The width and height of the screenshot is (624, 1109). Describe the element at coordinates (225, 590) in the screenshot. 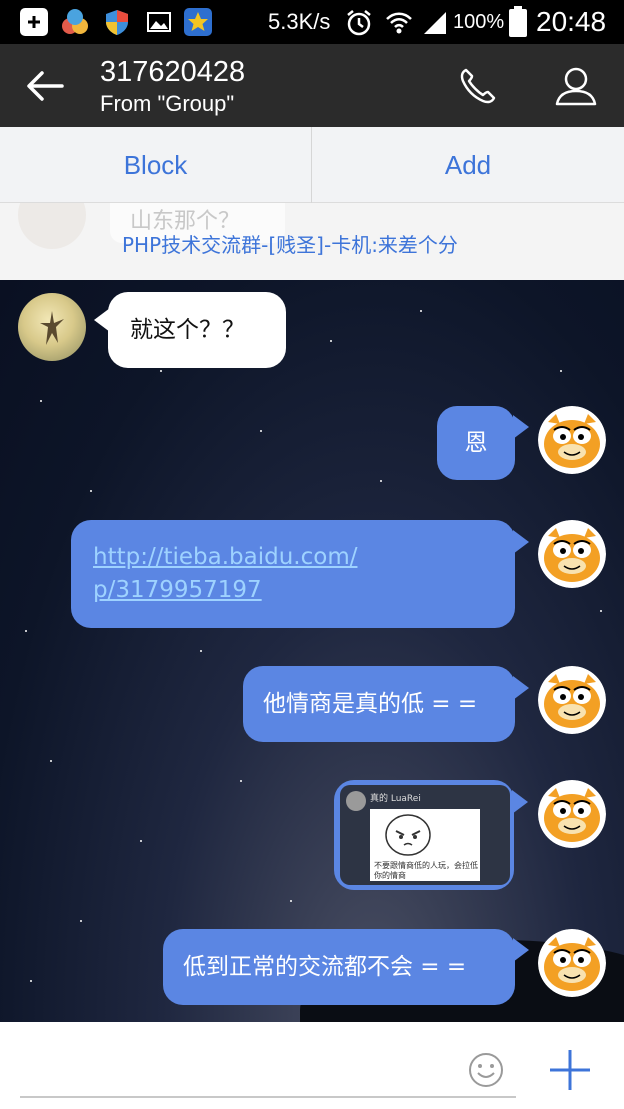

I see `link-line-2: p/3179957197` at that location.